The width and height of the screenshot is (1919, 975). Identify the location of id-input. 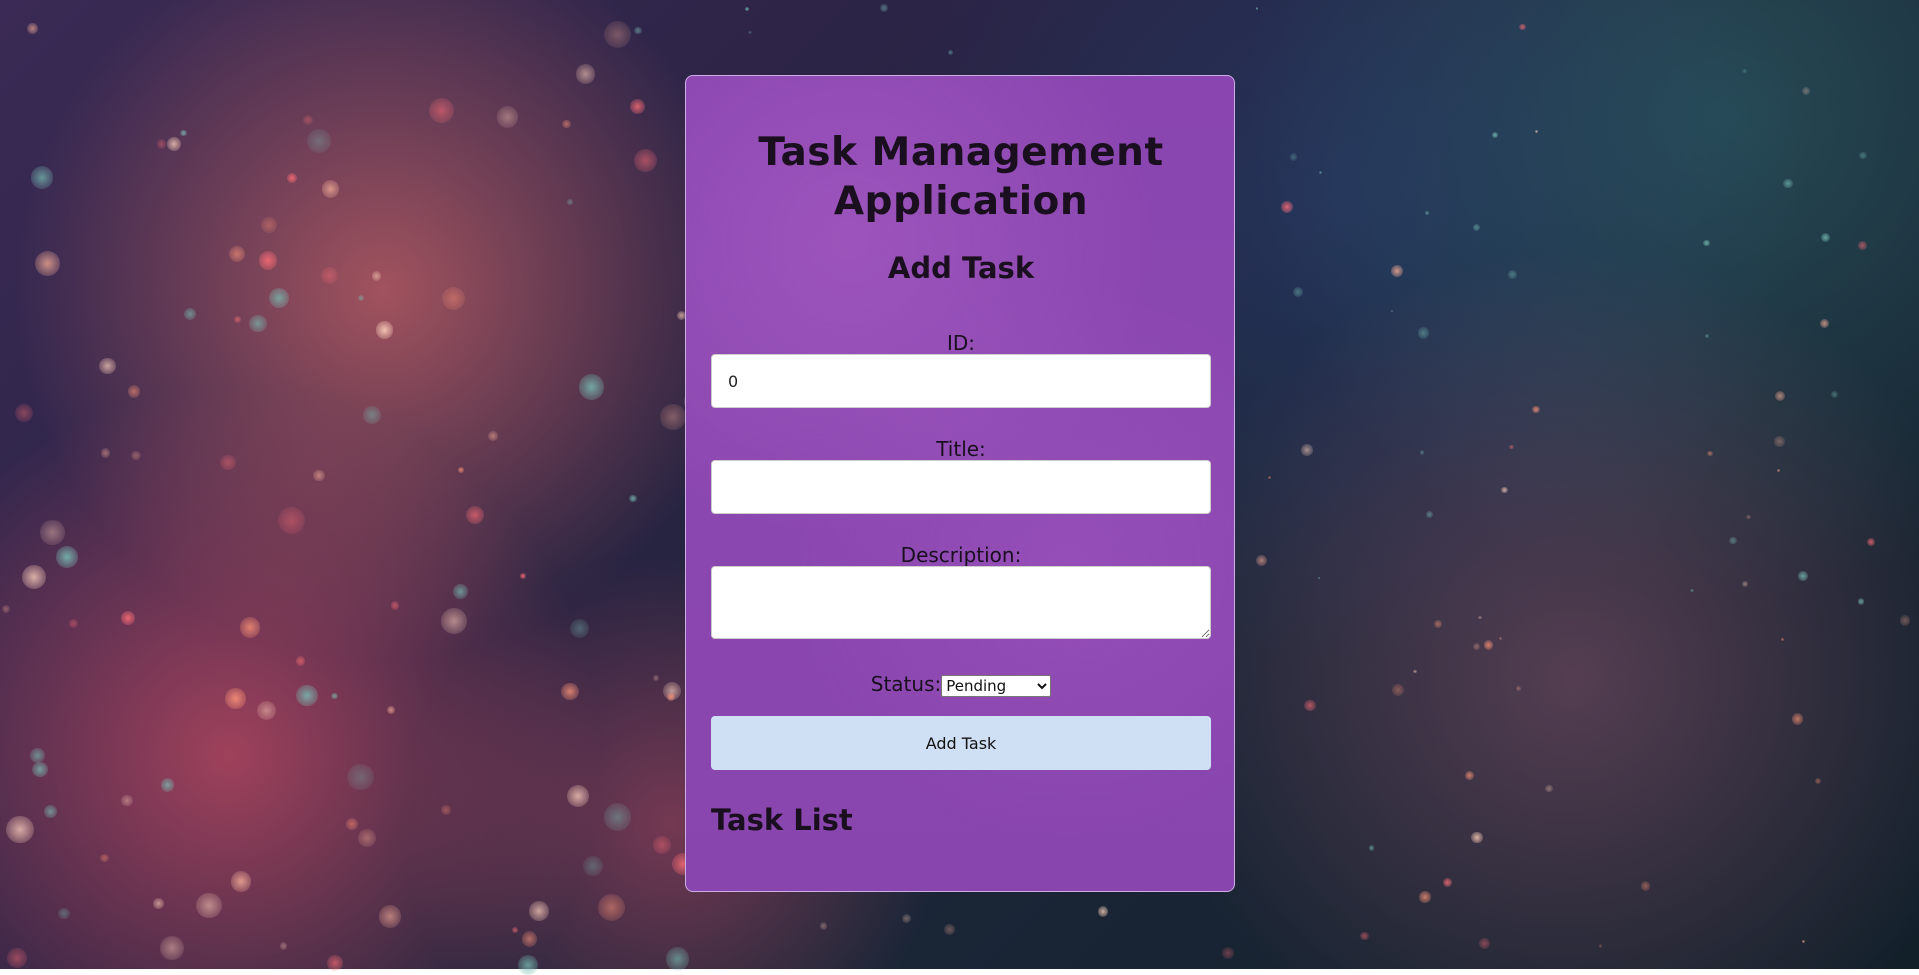
(961, 381).